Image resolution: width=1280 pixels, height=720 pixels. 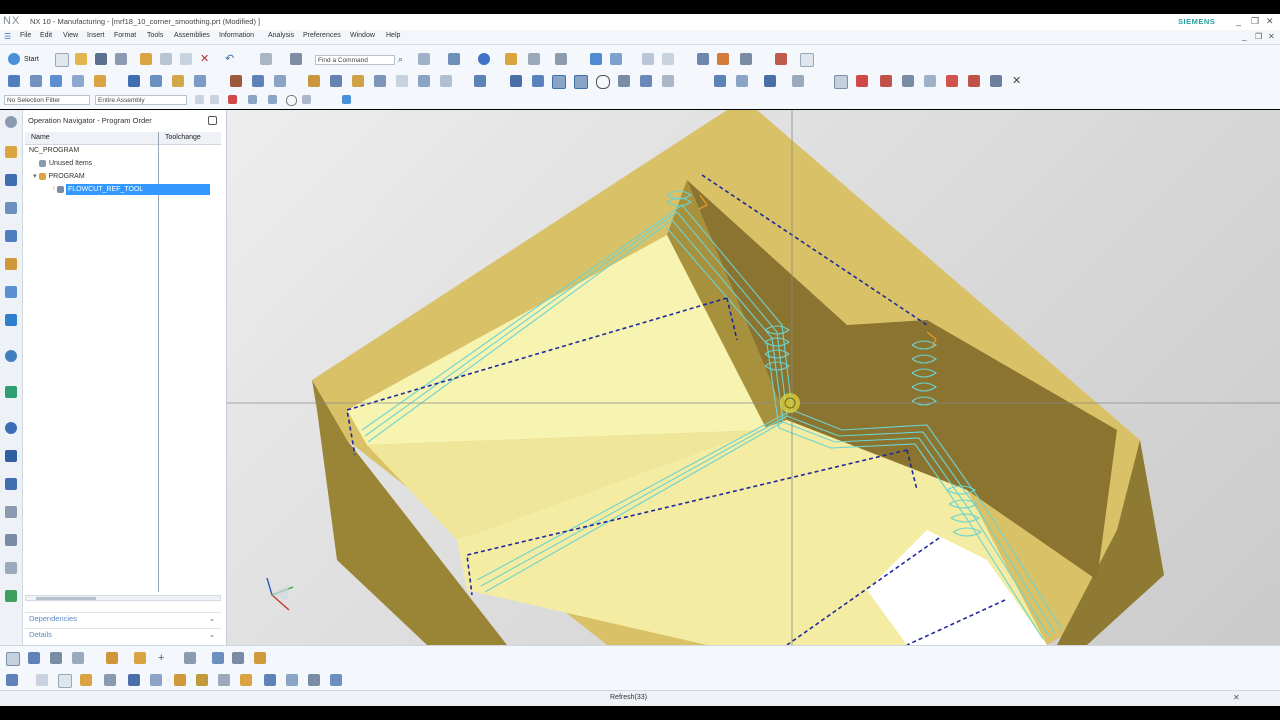 I want to click on extrude-icon, so click(x=202, y=680).